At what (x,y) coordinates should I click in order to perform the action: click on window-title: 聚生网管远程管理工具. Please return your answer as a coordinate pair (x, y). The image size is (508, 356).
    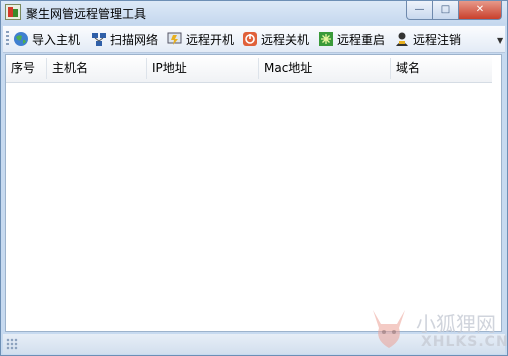
    Looking at the image, I should click on (86, 14).